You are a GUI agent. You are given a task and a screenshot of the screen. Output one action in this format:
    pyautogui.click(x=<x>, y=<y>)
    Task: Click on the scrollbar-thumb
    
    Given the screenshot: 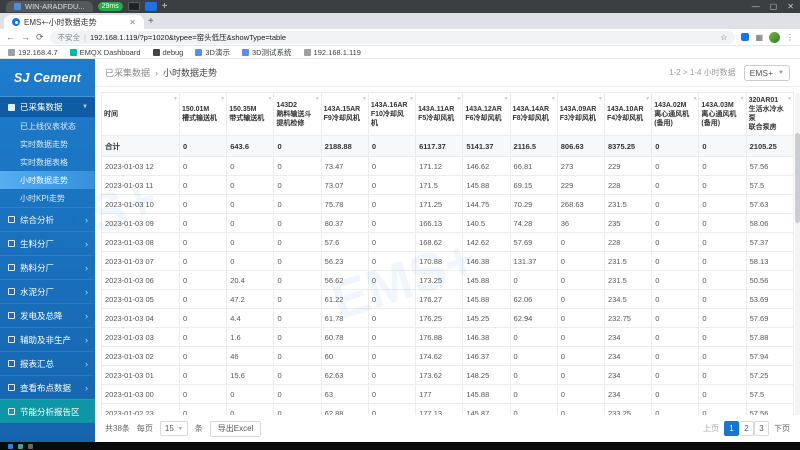 What is the action you would take?
    pyautogui.click(x=797, y=178)
    